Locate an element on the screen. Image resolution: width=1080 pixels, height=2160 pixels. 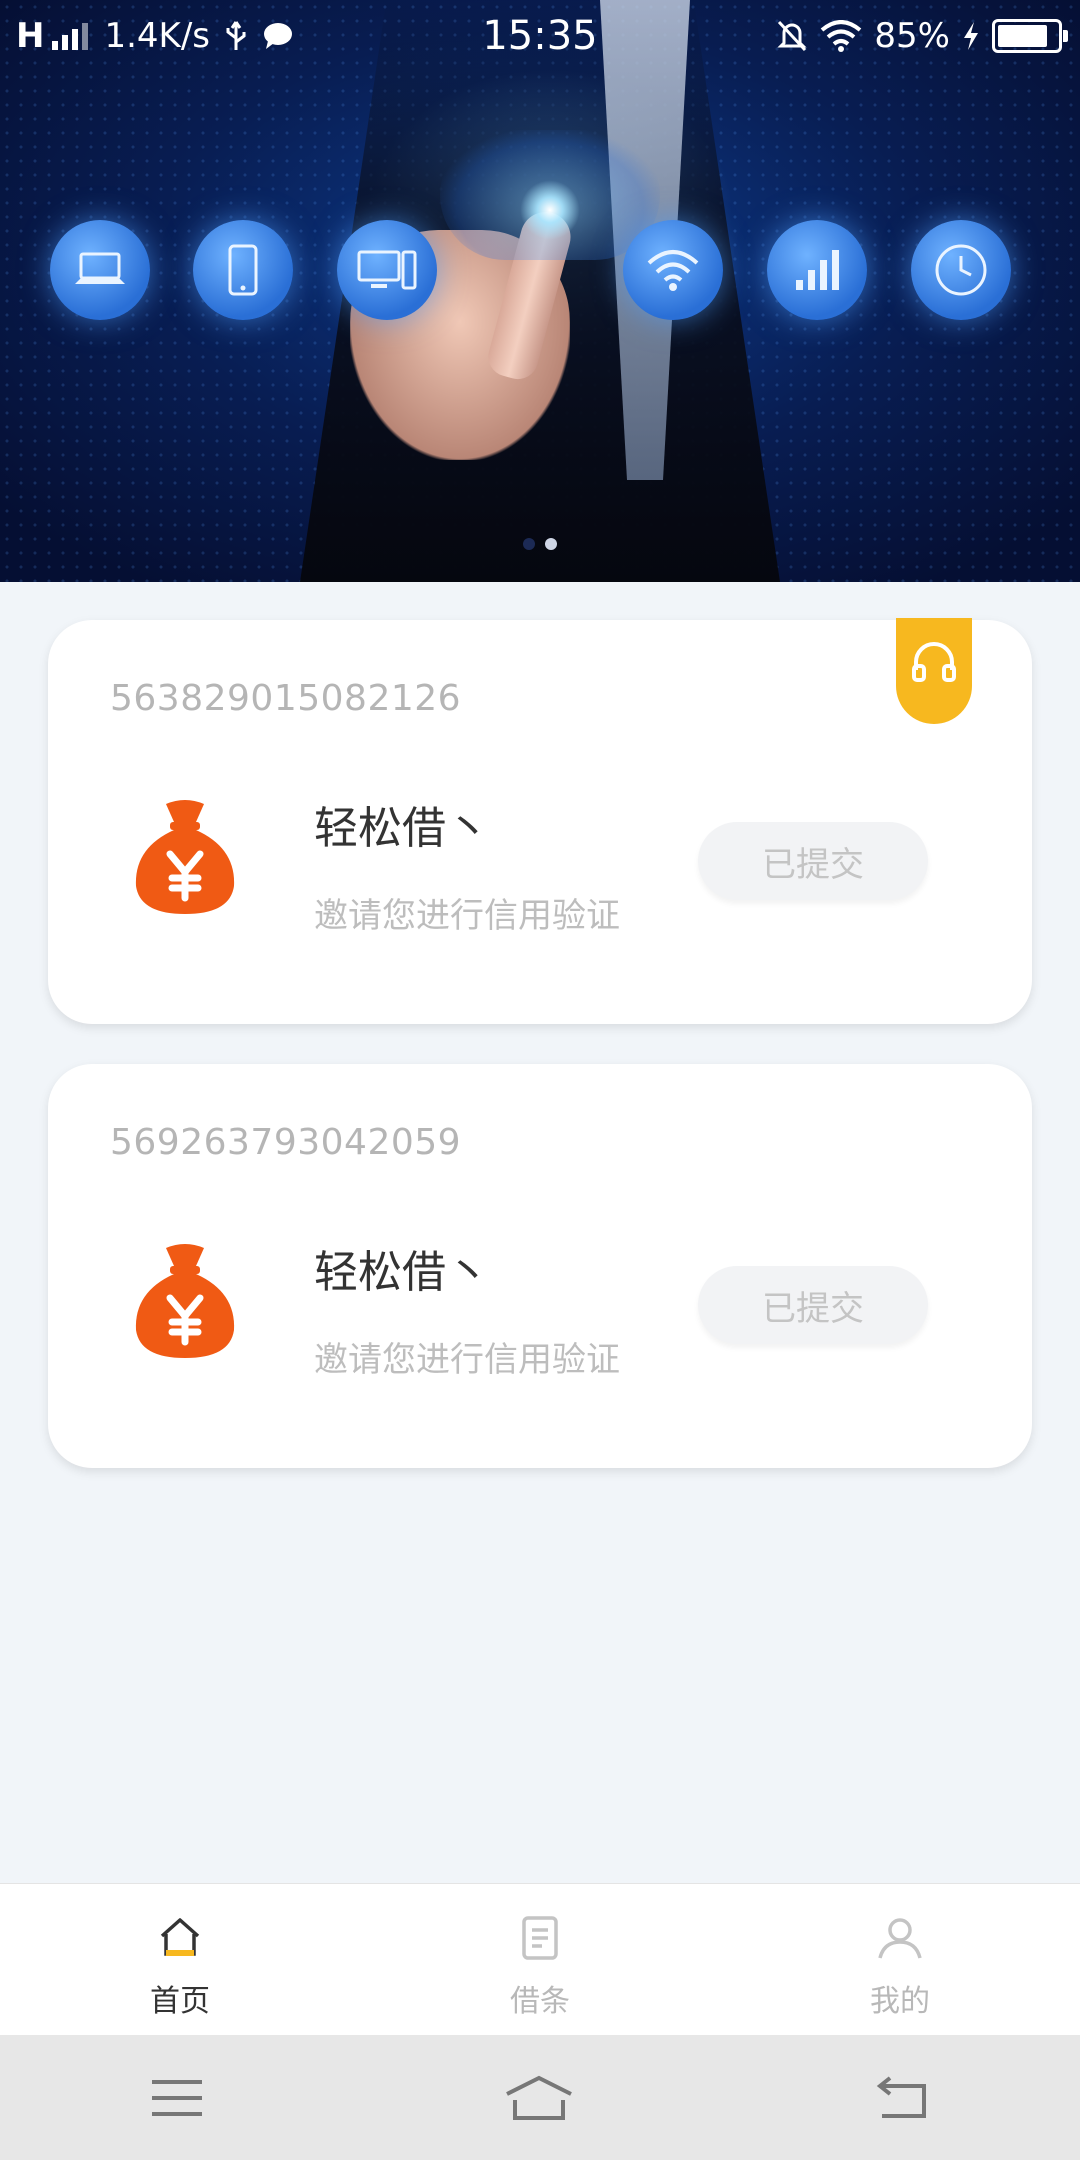
signal-icon is located at coordinates (817, 270).